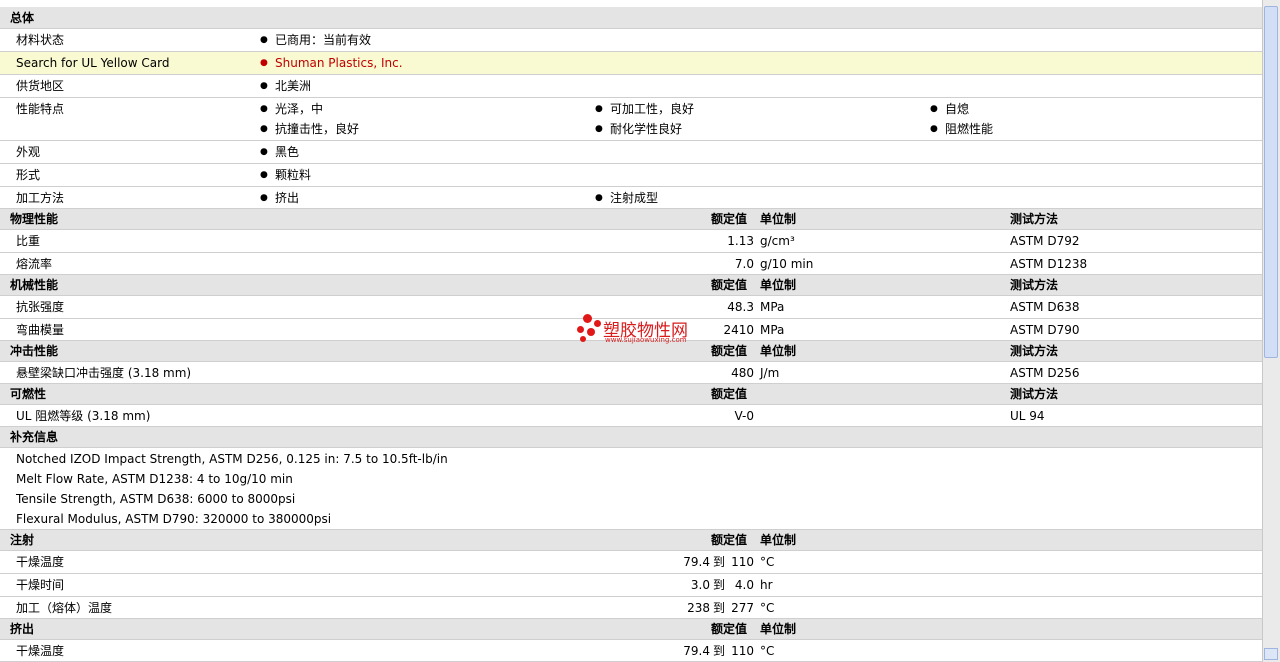  Describe the element at coordinates (744, 264) in the screenshot. I see `nominal-value: 7.0` at that location.